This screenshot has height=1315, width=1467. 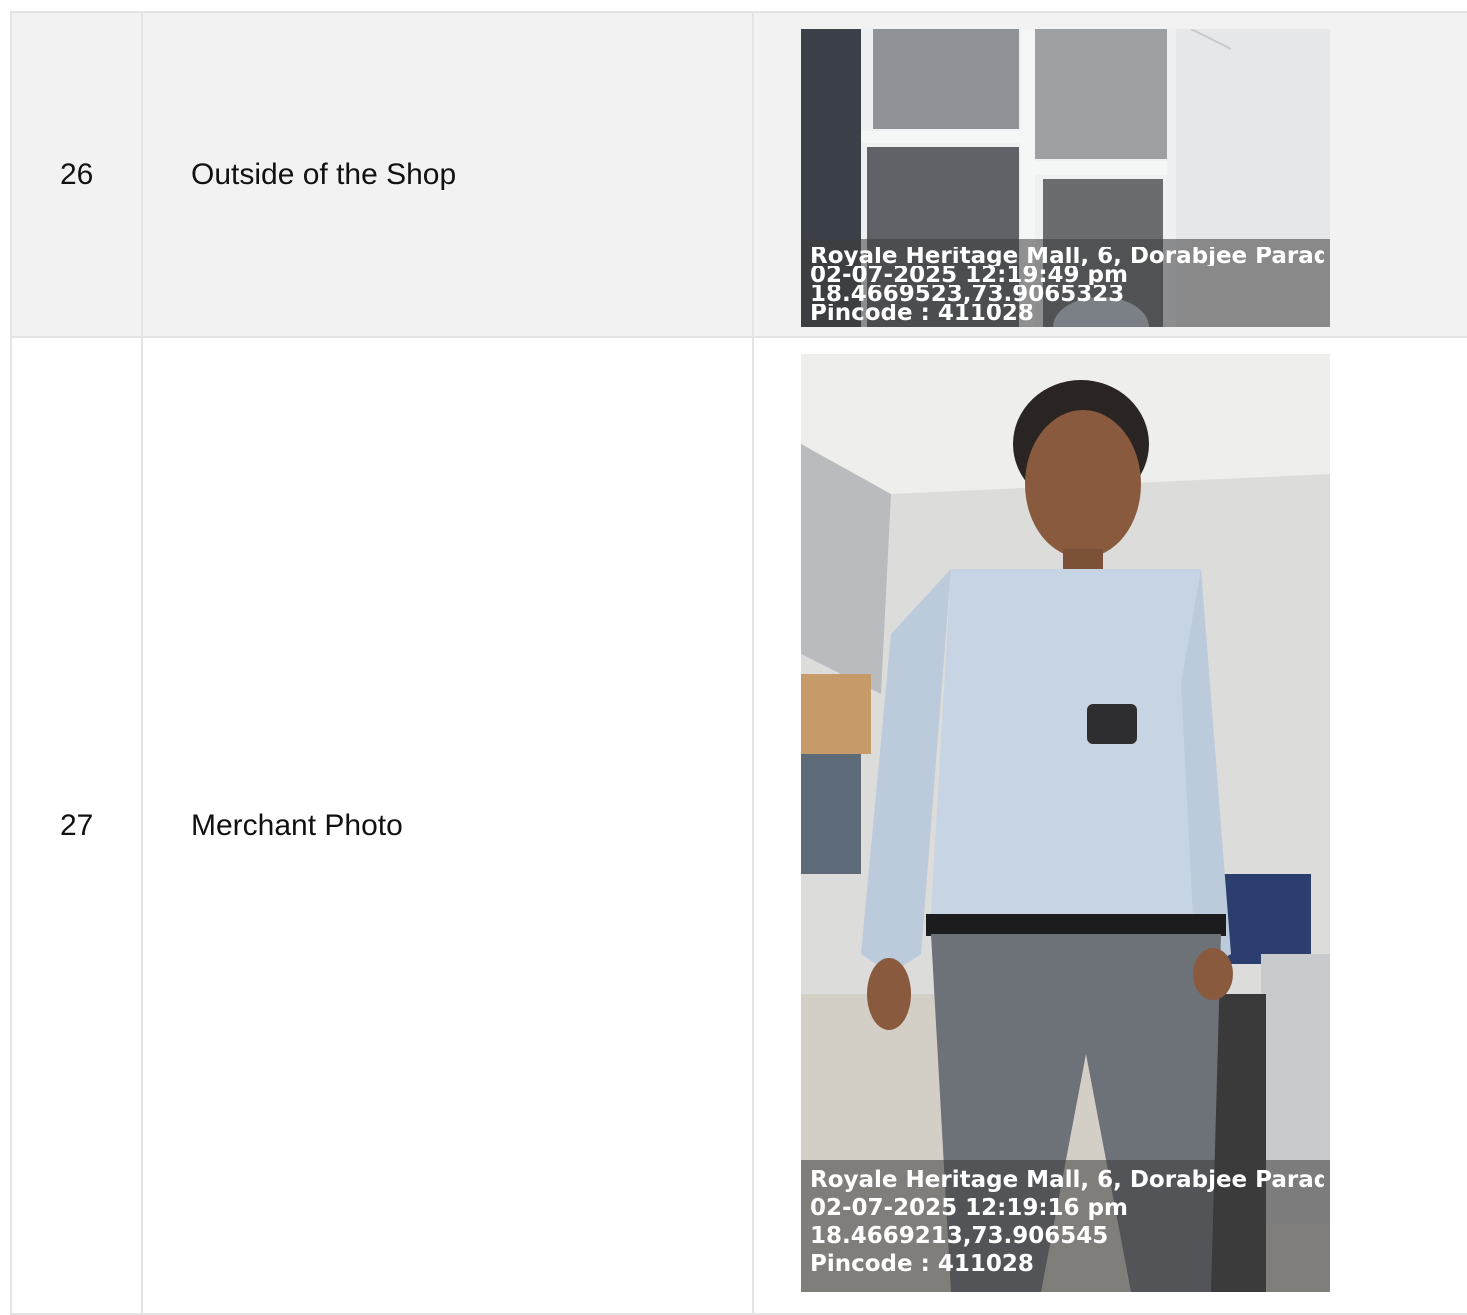 I want to click on row-number-cell: 26, so click(x=76, y=174).